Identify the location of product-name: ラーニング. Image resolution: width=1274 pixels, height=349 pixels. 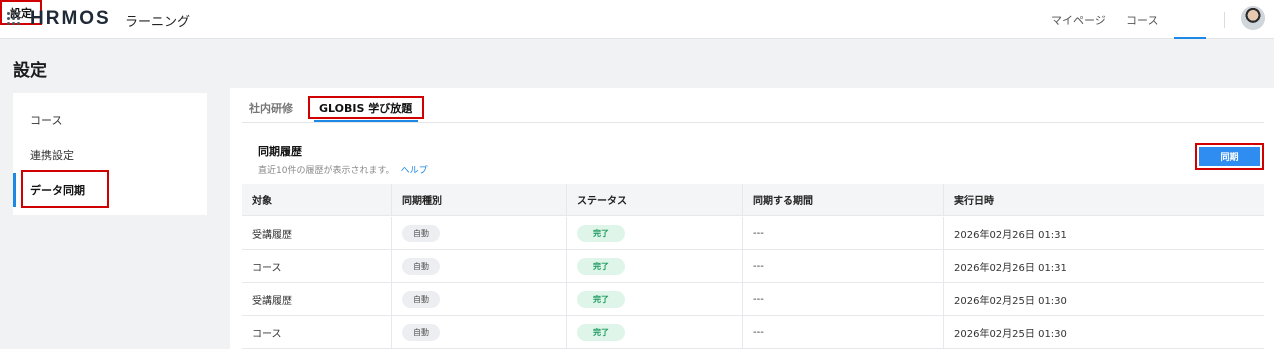
(158, 22).